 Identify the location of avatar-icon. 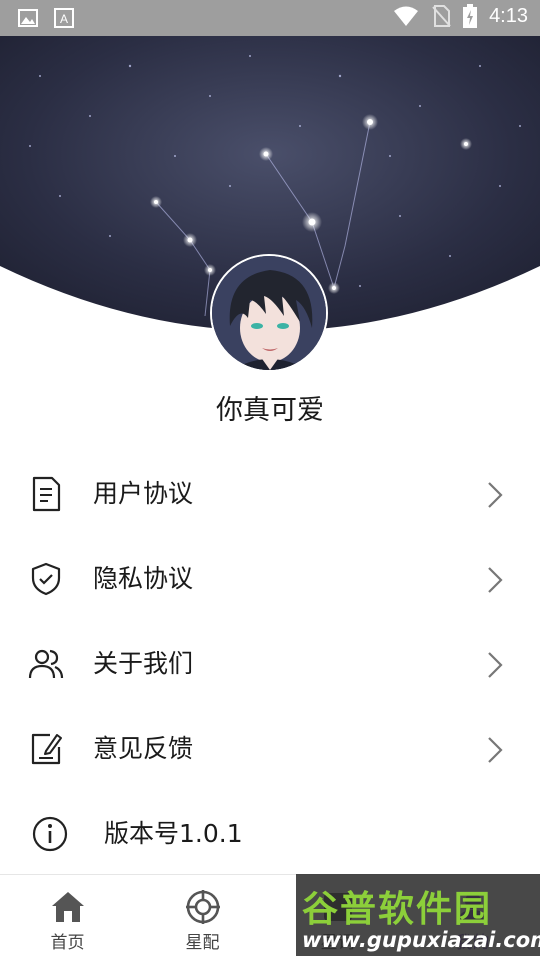
(269, 313).